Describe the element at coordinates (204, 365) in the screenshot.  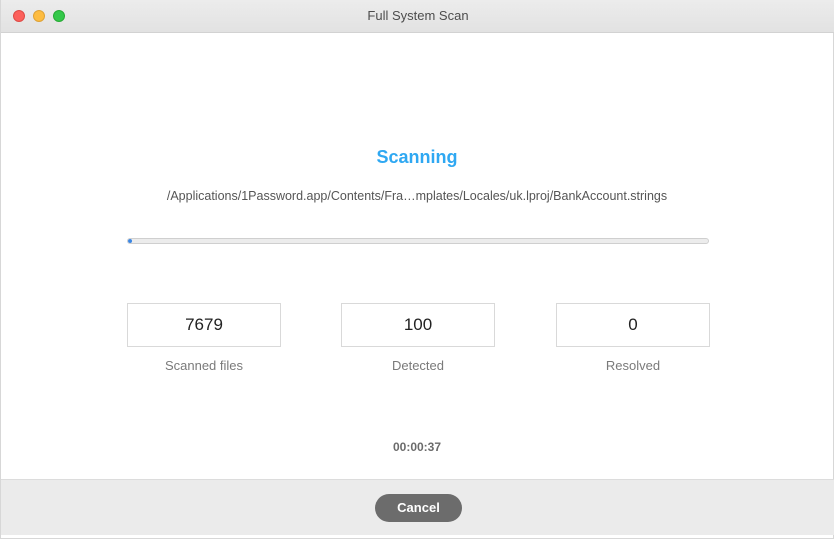
I see `scanned-files-label: Scanned files` at that location.